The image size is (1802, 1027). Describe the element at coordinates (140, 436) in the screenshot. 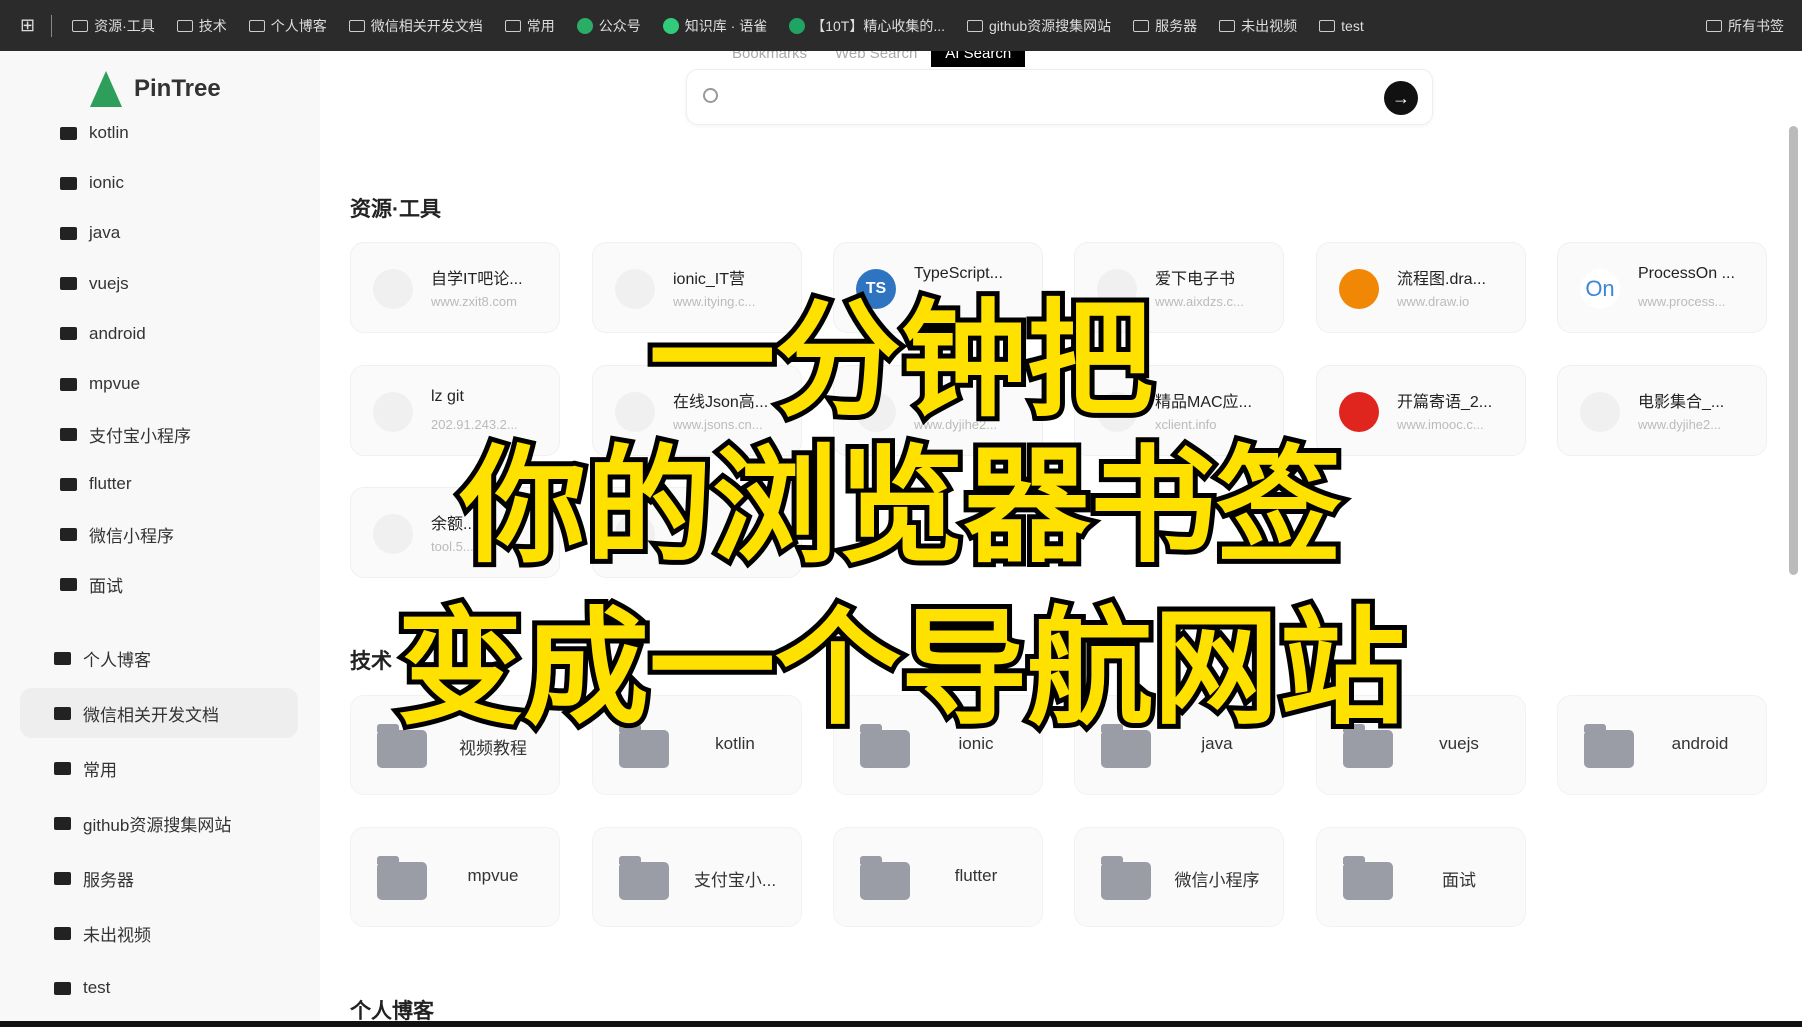

I see `sidebar-item-label: 支付宝小程序` at that location.